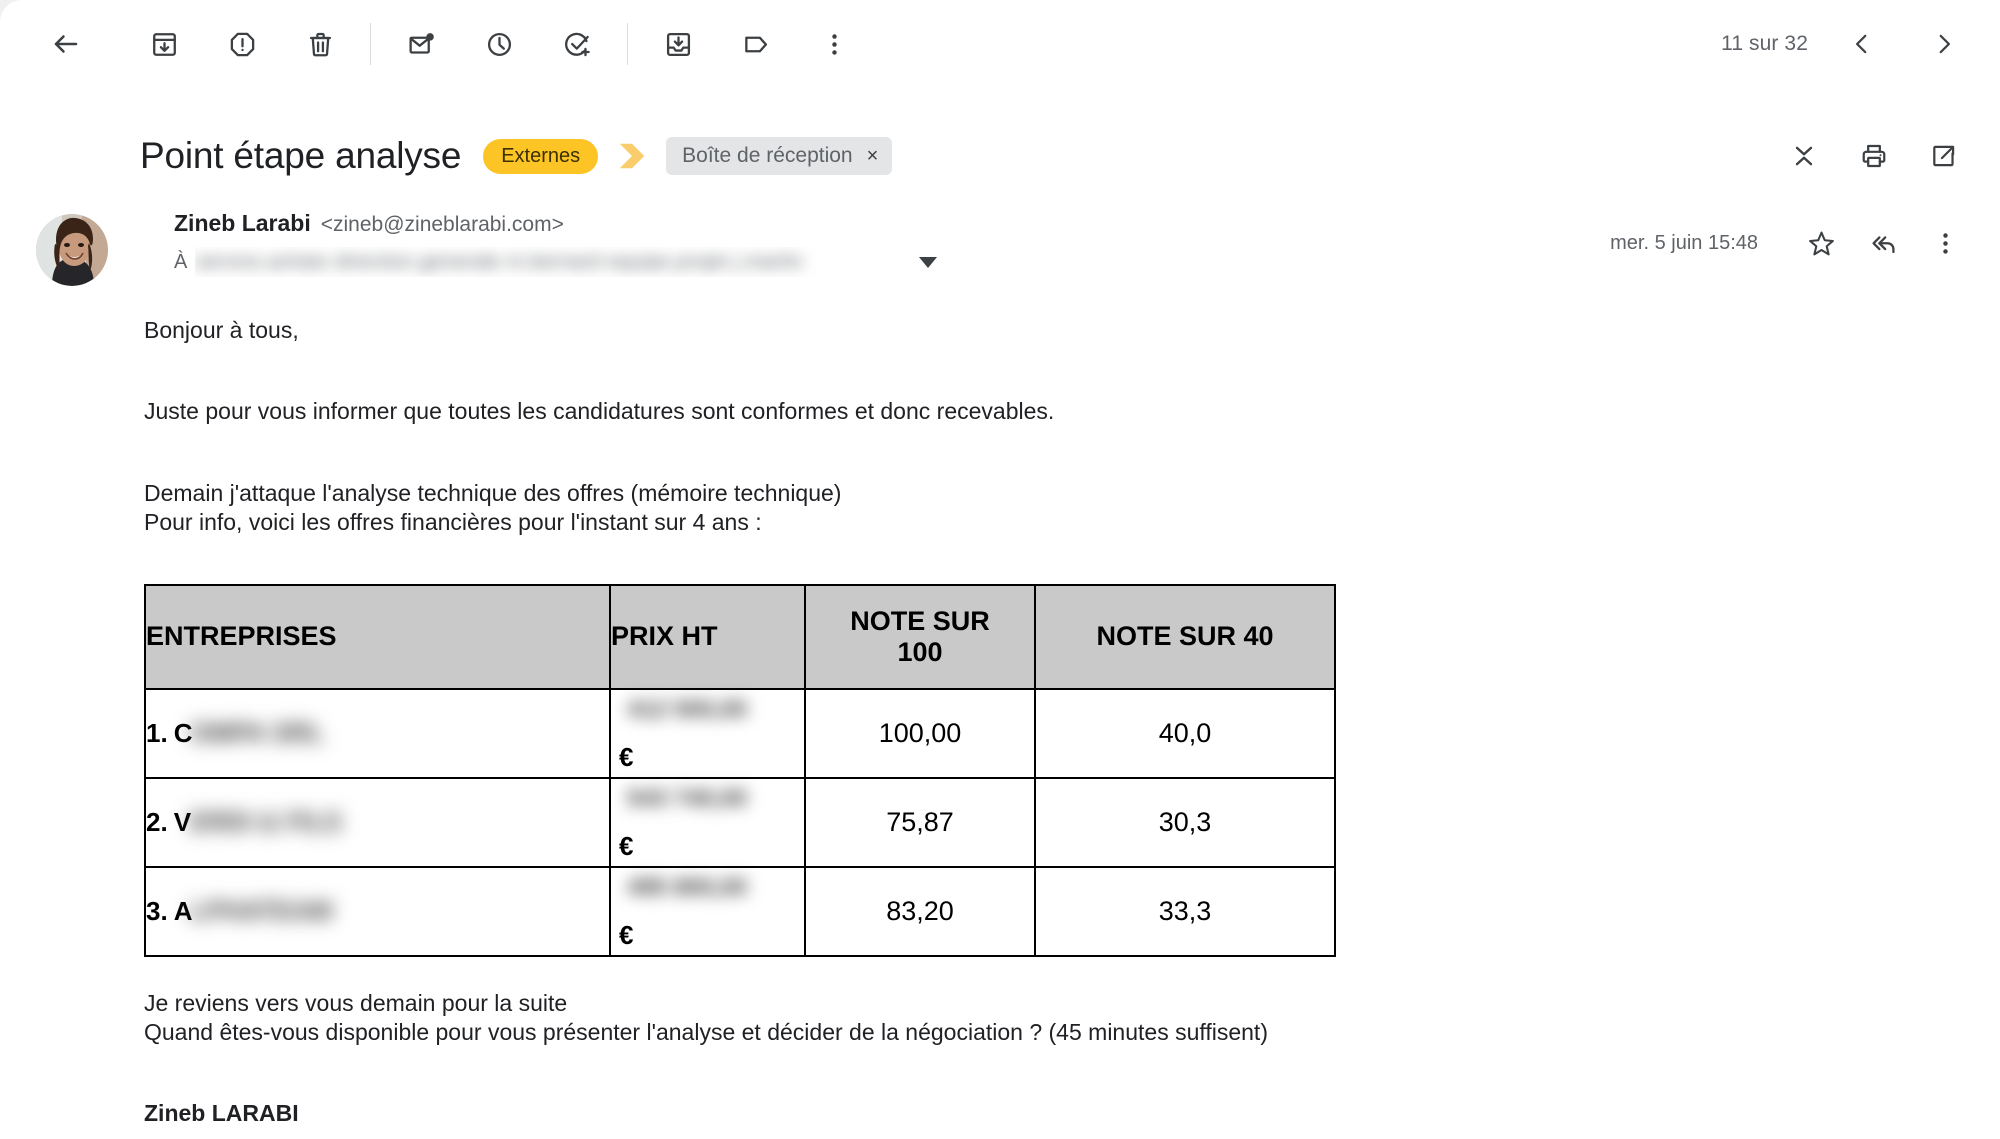  I want to click on message-more-options-button, so click(1945, 243).